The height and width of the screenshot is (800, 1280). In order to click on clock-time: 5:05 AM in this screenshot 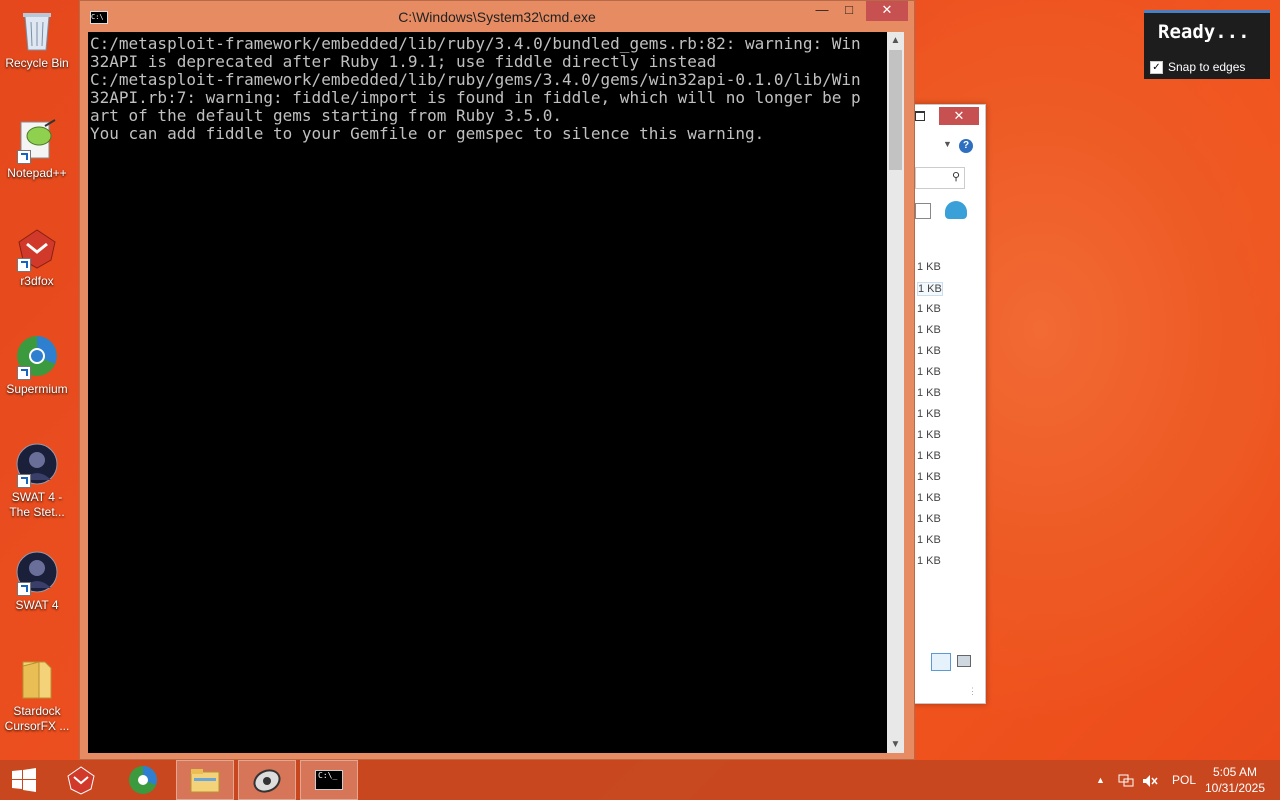, I will do `click(1235, 772)`.